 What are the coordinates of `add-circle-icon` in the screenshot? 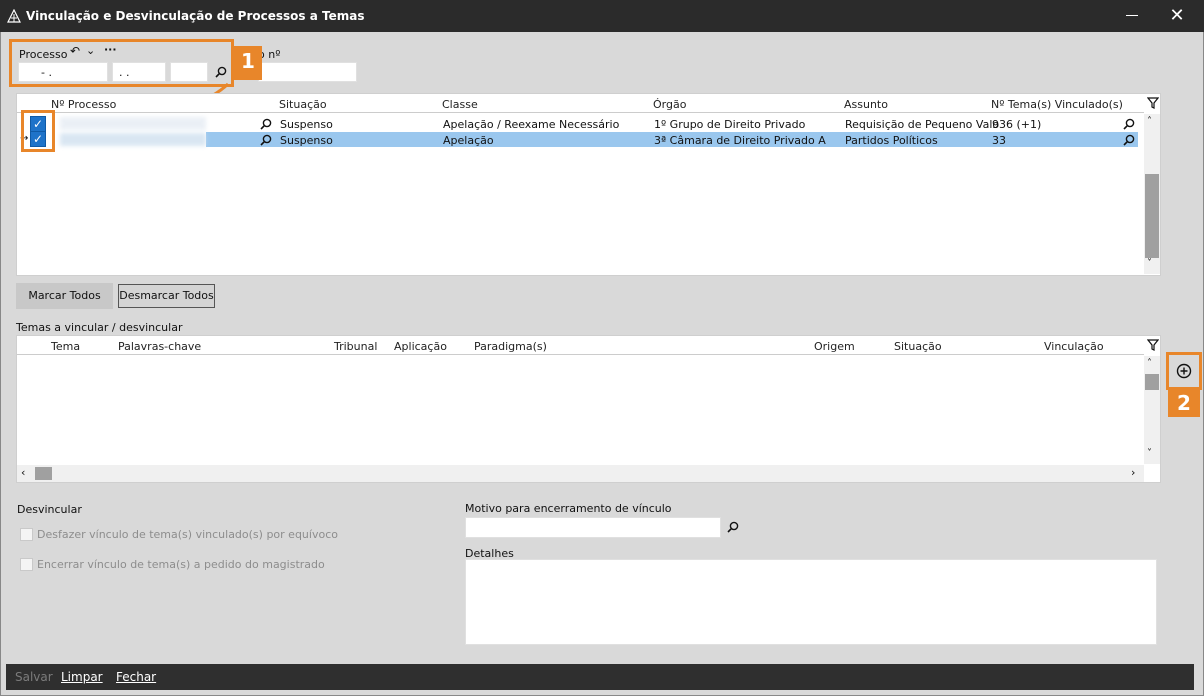 It's located at (1184, 371).